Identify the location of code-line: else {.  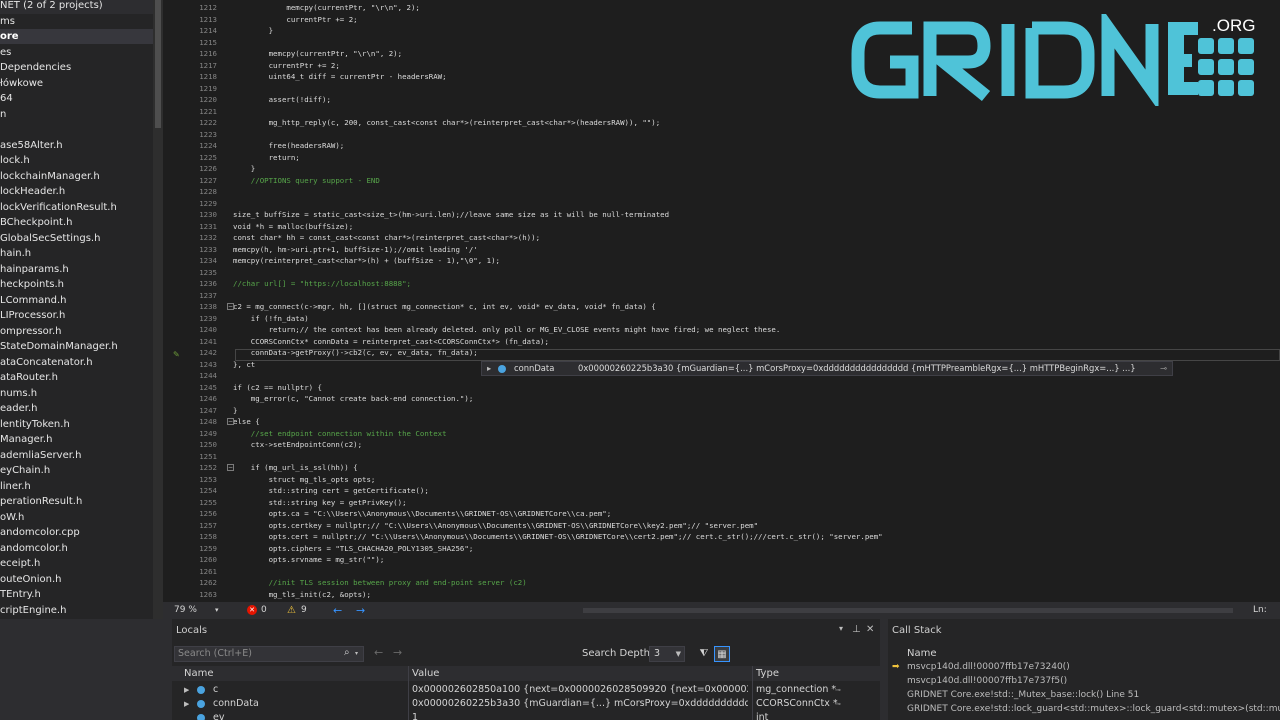
(246, 422).